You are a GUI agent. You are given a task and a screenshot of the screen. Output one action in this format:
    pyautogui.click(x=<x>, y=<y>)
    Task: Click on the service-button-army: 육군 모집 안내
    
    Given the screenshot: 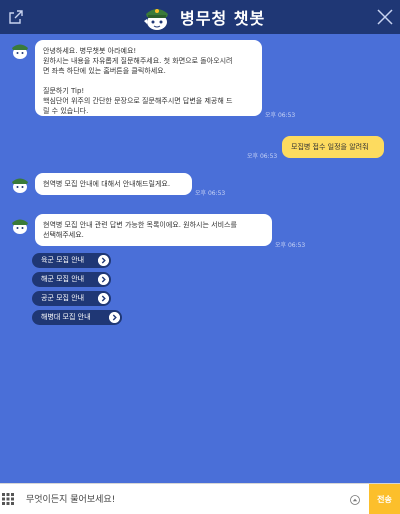 What is the action you would take?
    pyautogui.click(x=71, y=260)
    